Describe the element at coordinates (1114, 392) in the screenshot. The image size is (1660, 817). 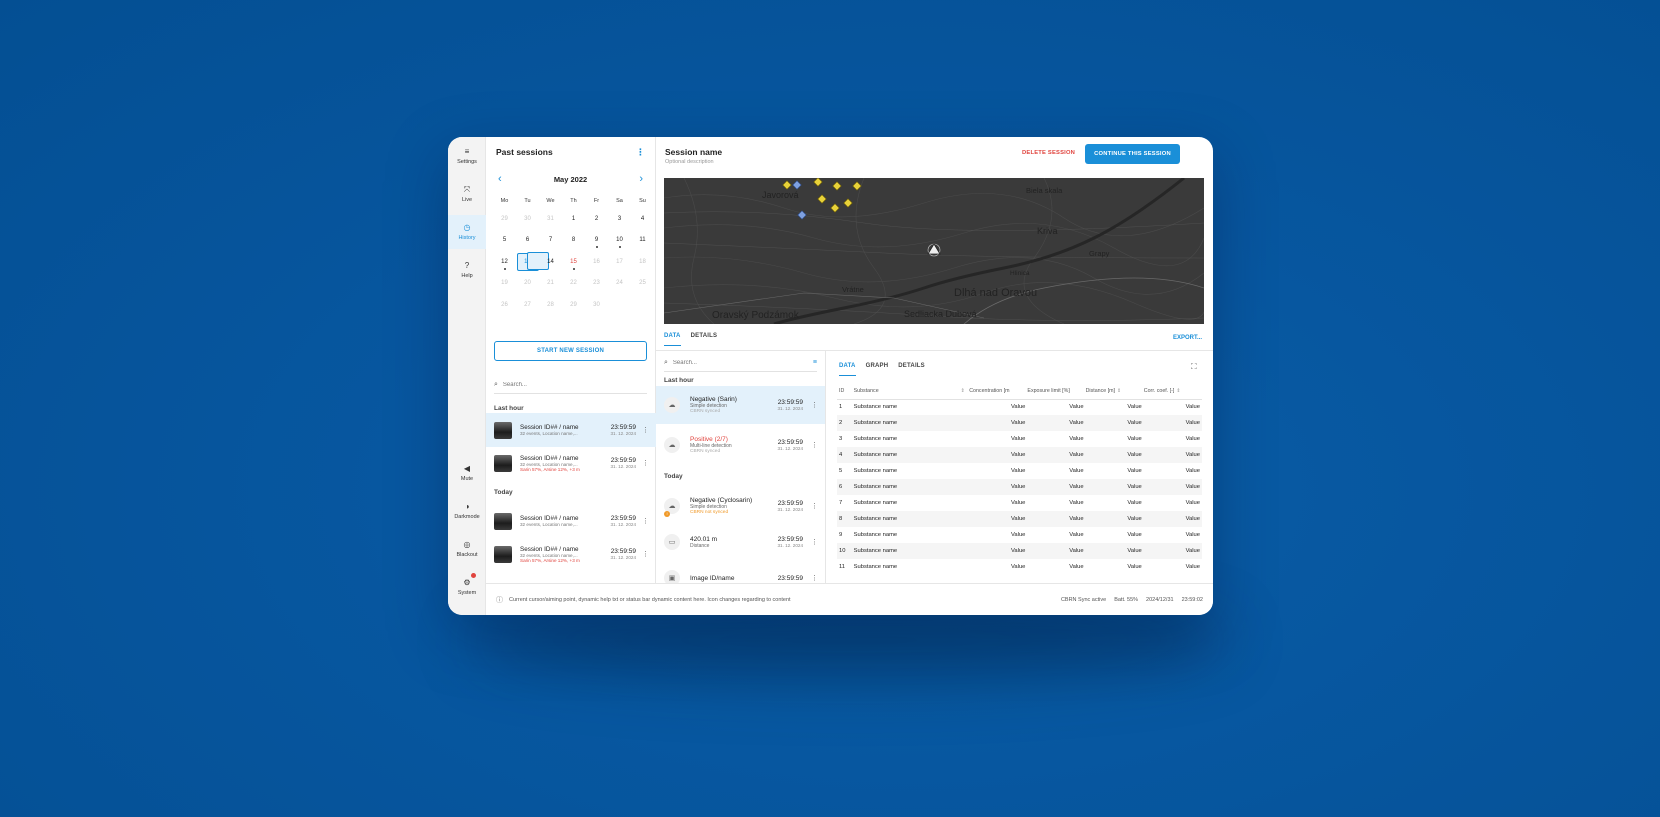
I see `column-header: Distance [m] ⇕` at that location.